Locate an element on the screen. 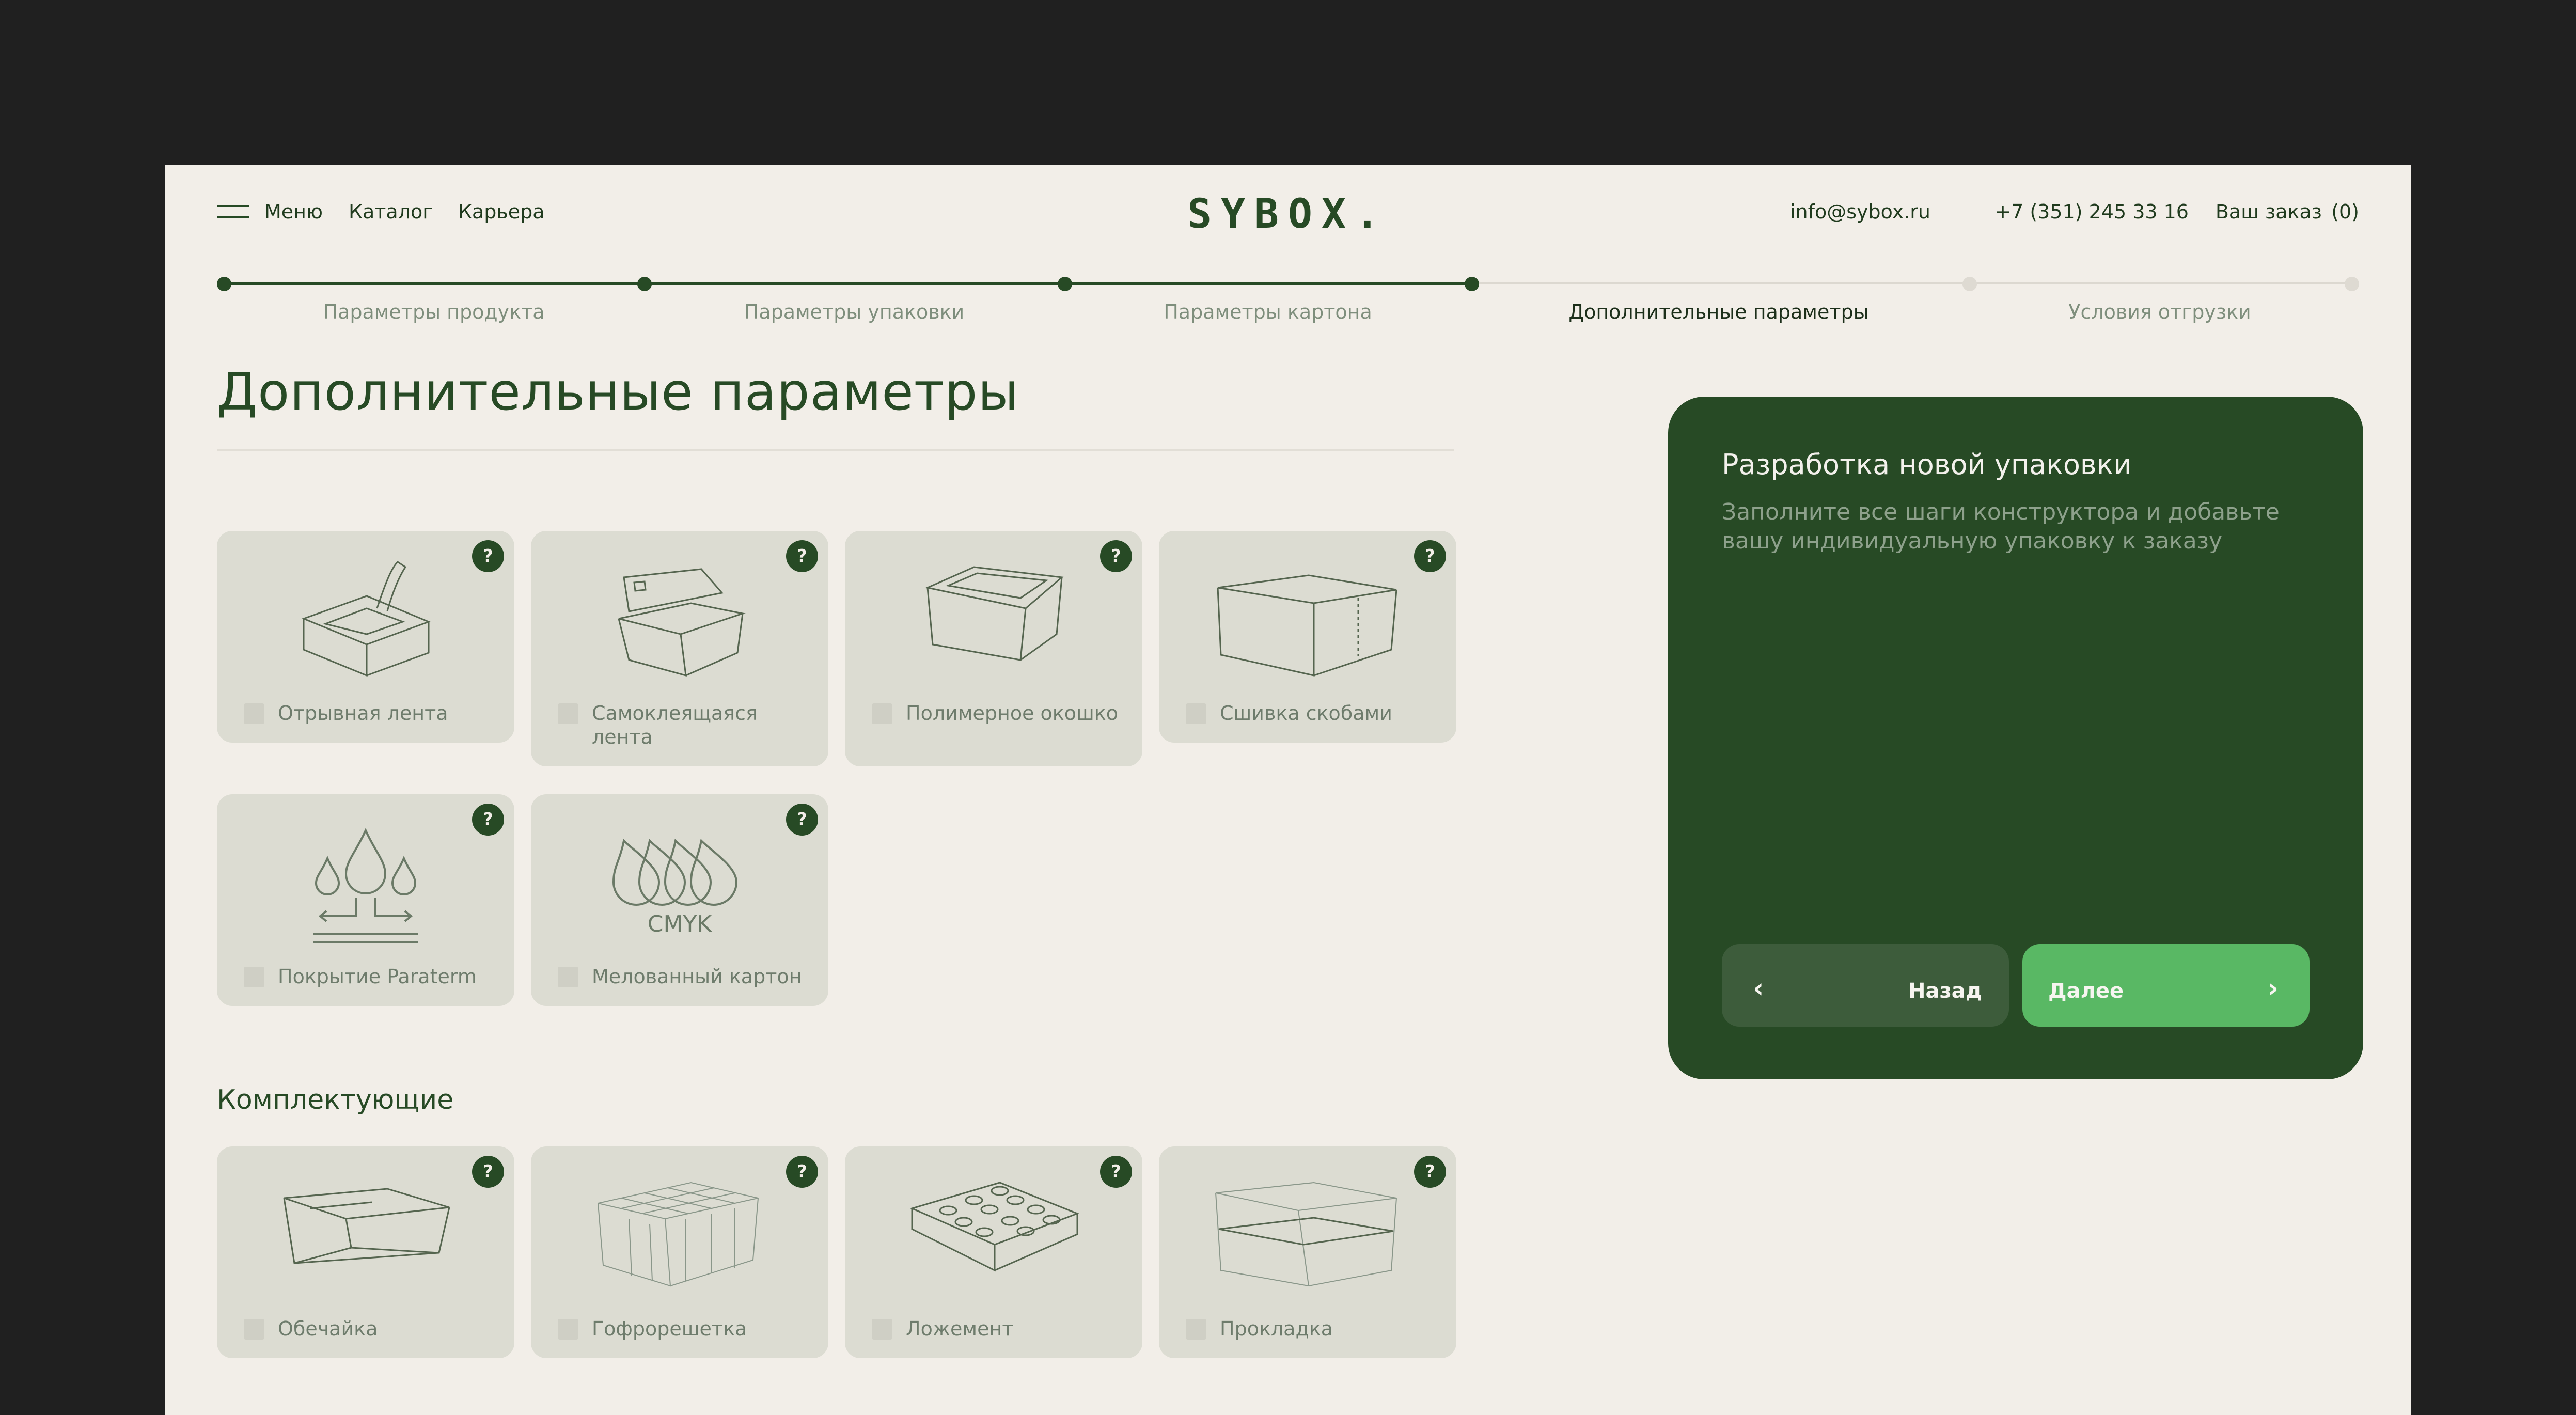 This screenshot has width=2576, height=1415. option-label: Покрытие Paraterm is located at coordinates (378, 976).